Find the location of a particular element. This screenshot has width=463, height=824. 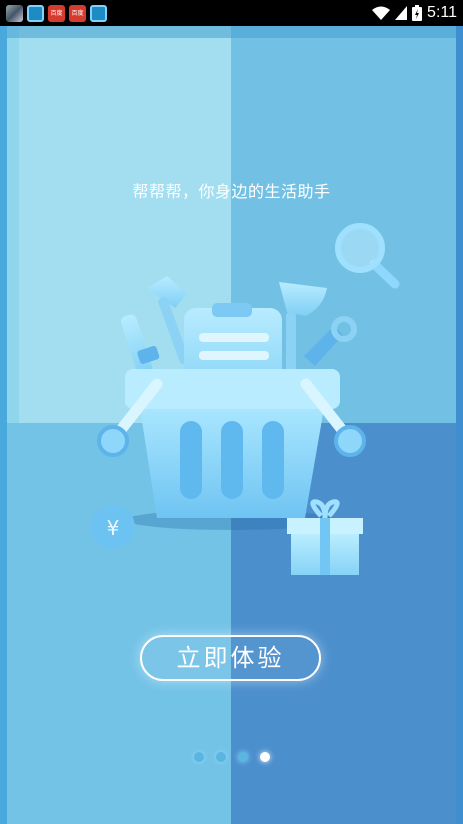

signal-icon is located at coordinates (401, 13).